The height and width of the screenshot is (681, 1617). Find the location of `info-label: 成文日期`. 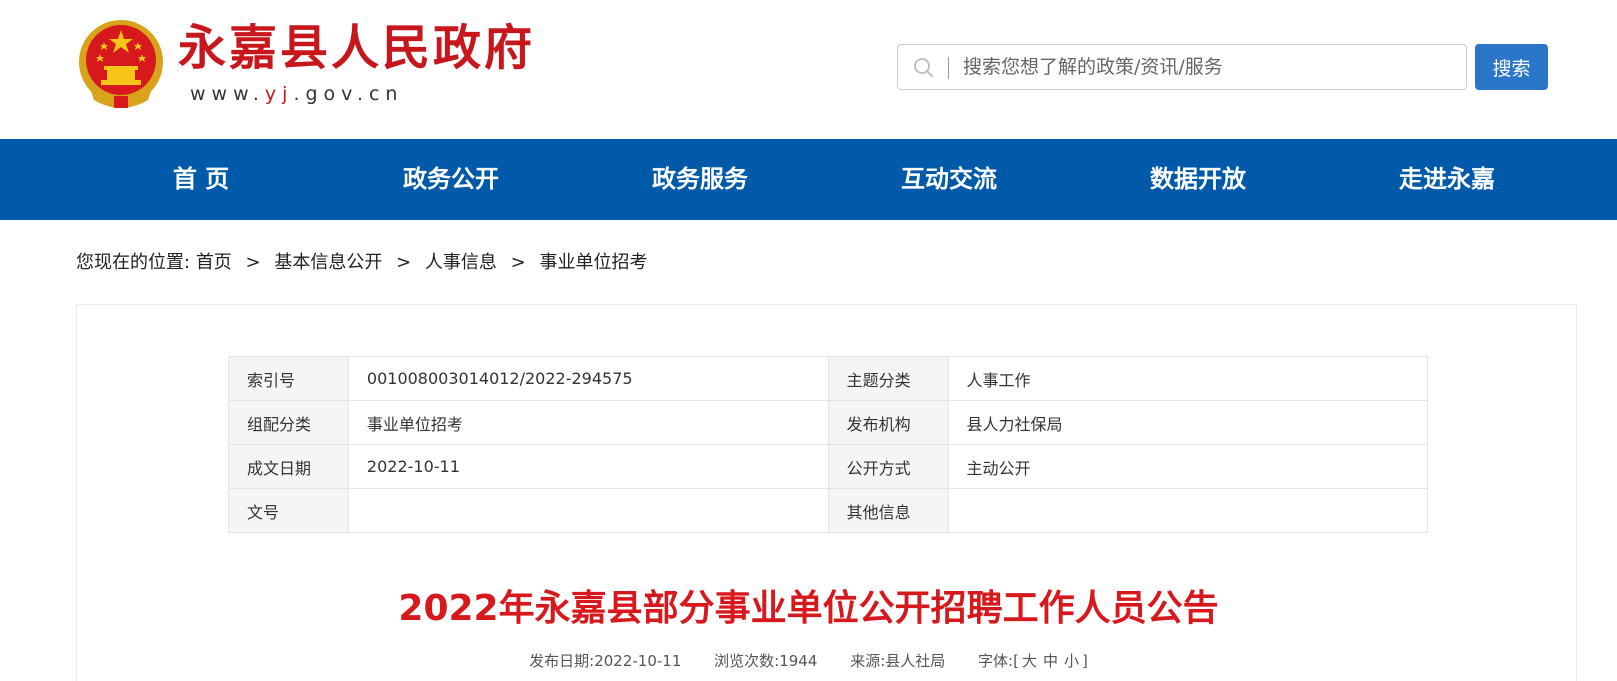

info-label: 成文日期 is located at coordinates (288, 466).